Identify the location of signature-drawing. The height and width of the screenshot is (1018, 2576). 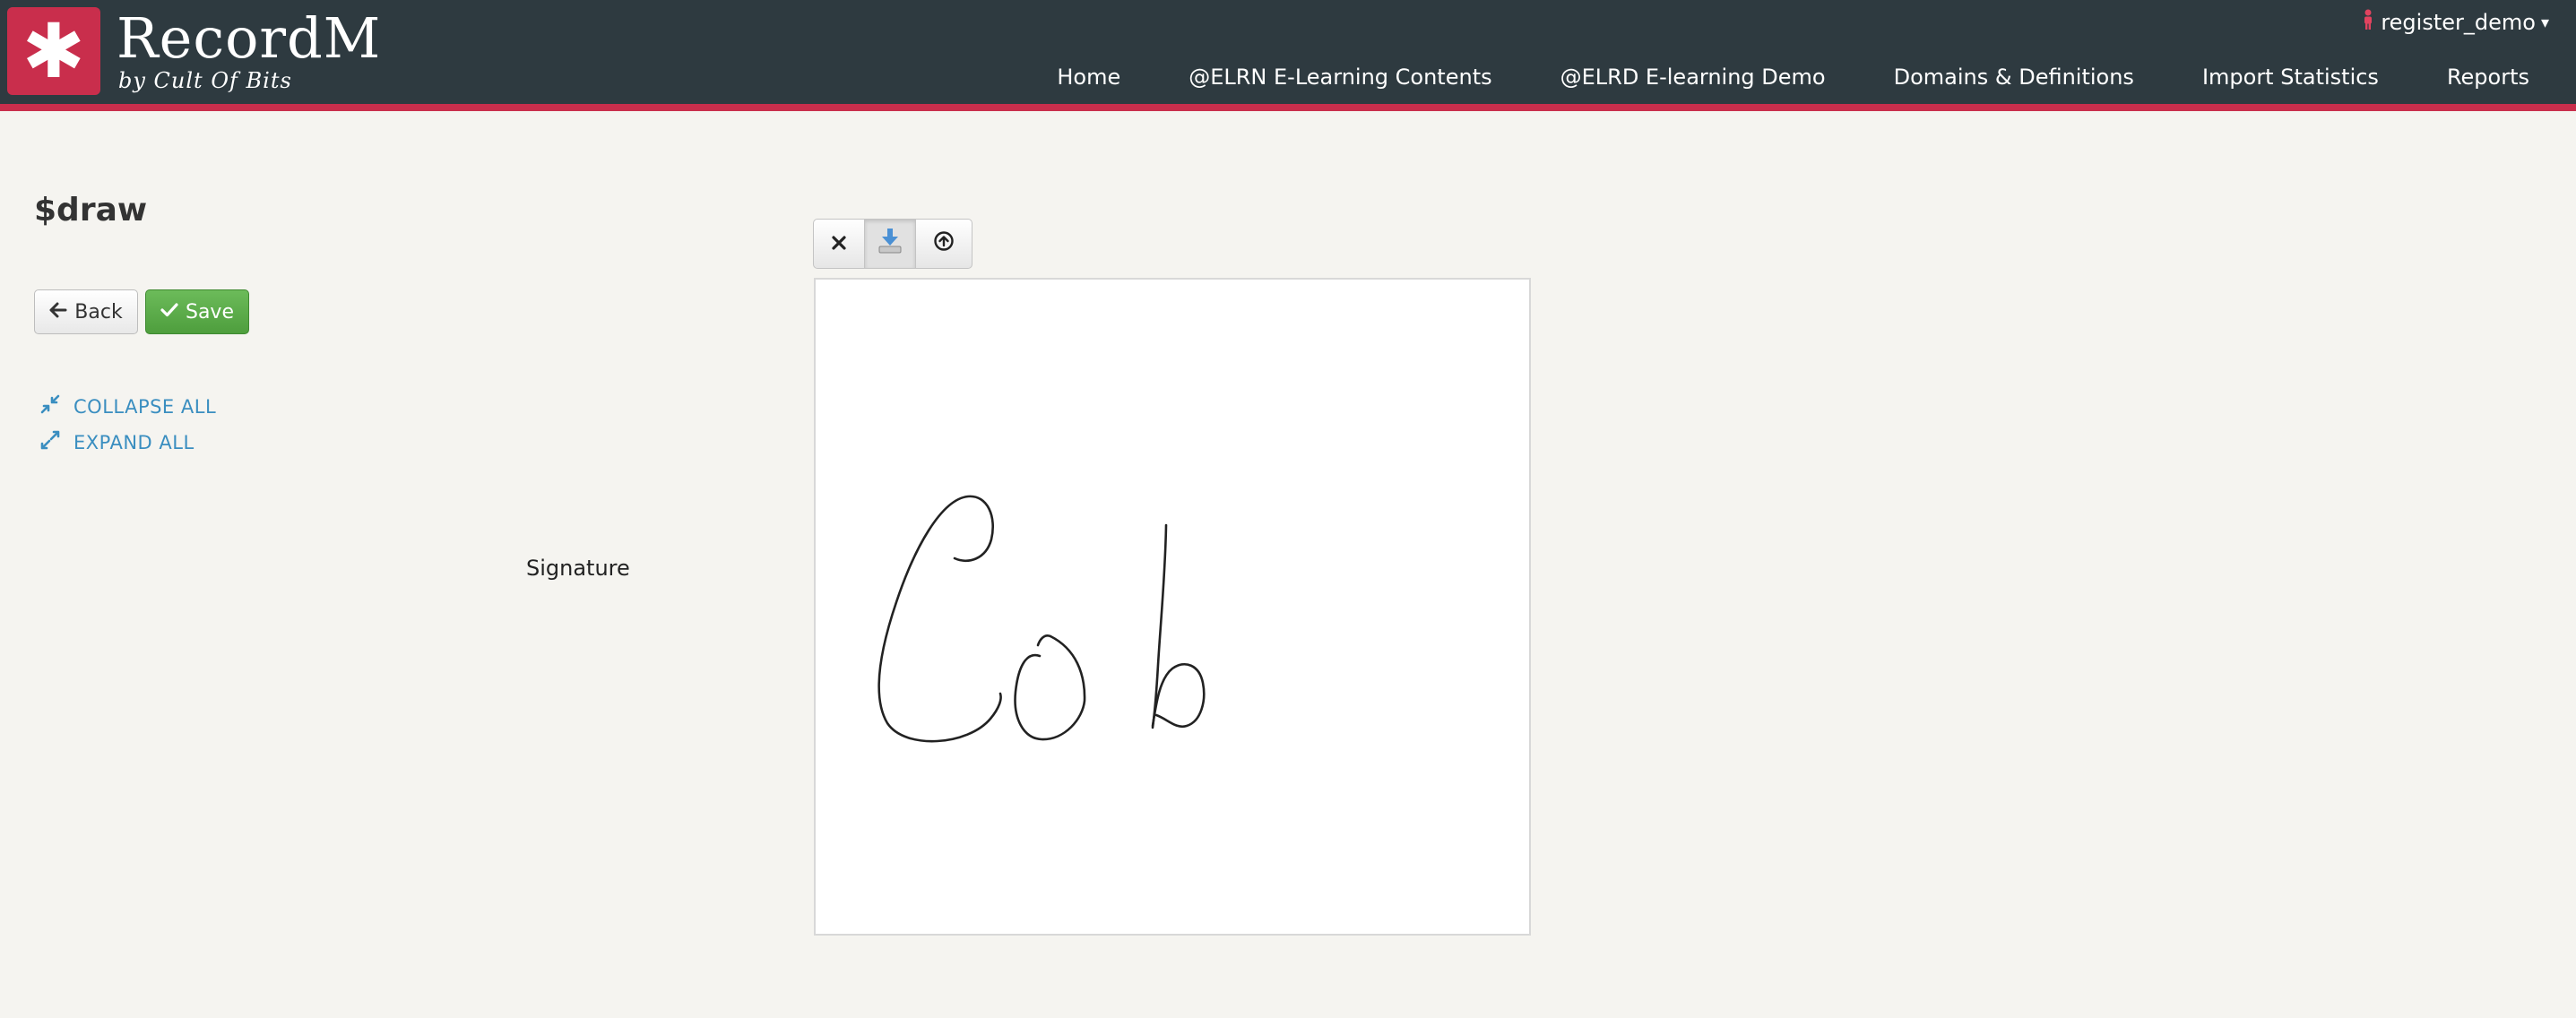
(1041, 619).